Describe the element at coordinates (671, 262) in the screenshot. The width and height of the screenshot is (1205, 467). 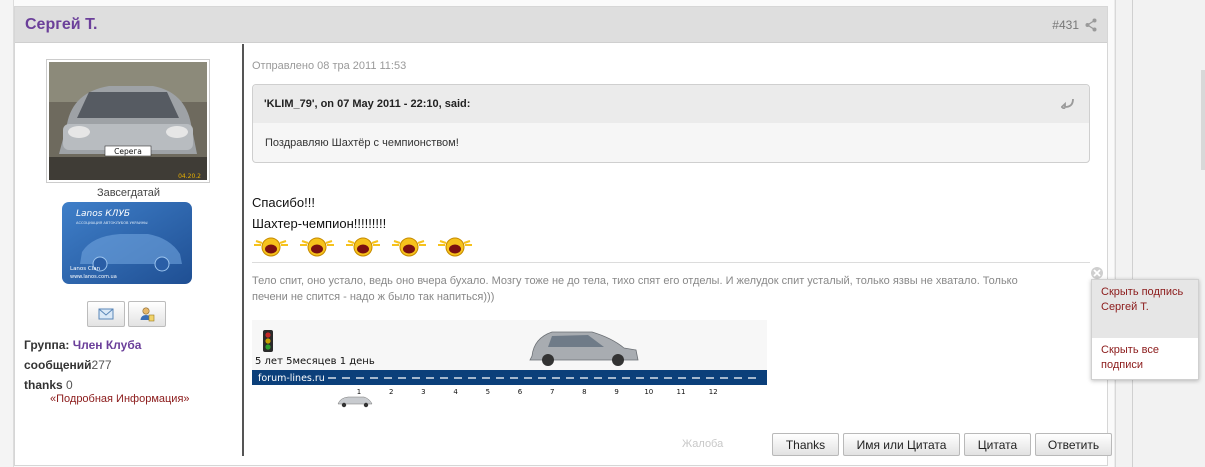
I see `signature-divider` at that location.